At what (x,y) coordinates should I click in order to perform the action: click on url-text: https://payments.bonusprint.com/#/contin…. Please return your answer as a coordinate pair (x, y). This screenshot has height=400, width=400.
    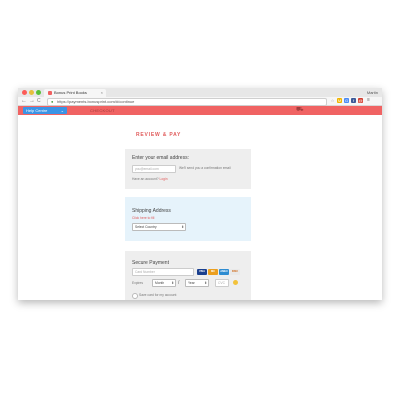
    Looking at the image, I should click on (96, 101).